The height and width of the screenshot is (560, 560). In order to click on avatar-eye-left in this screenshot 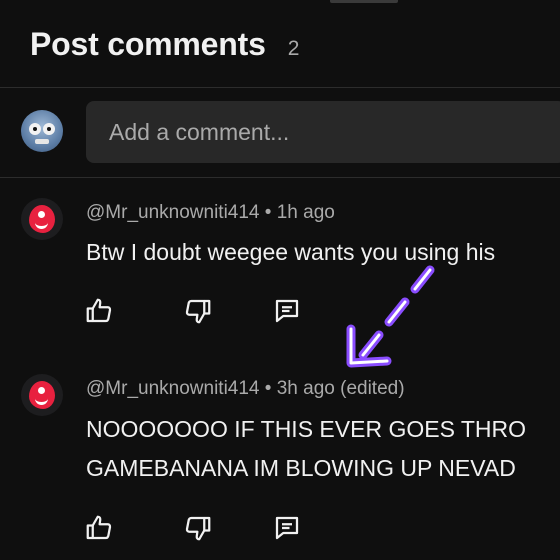, I will do `click(35, 129)`.